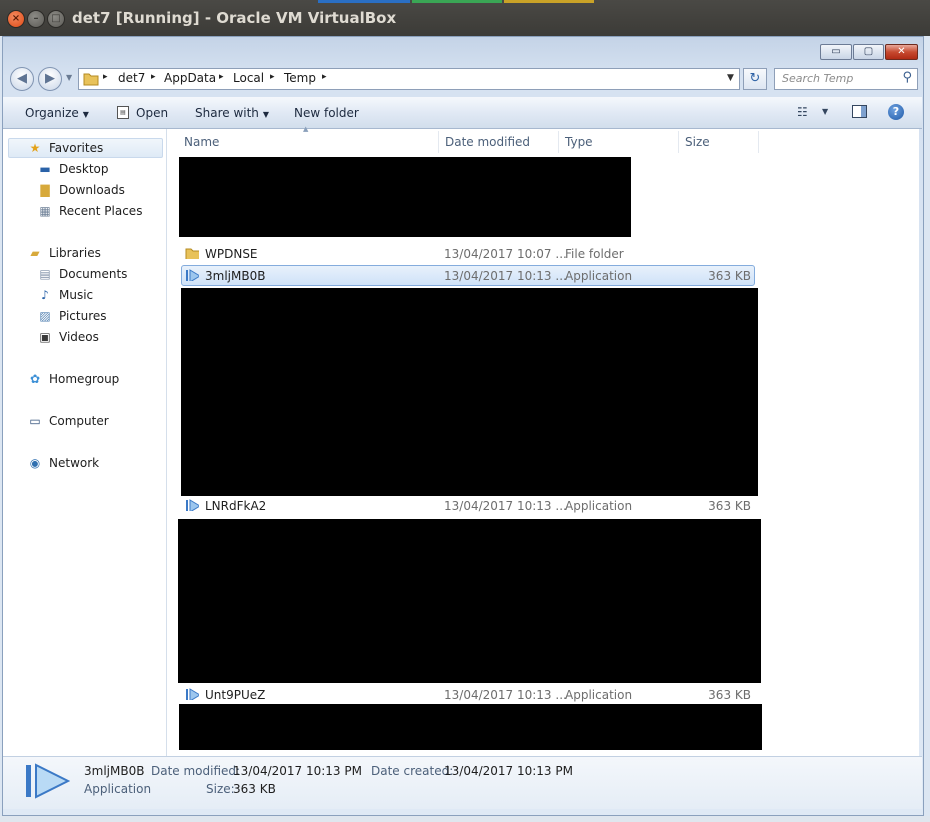  Describe the element at coordinates (487, 142) in the screenshot. I see `column-header-date-modified: Date modified` at that location.